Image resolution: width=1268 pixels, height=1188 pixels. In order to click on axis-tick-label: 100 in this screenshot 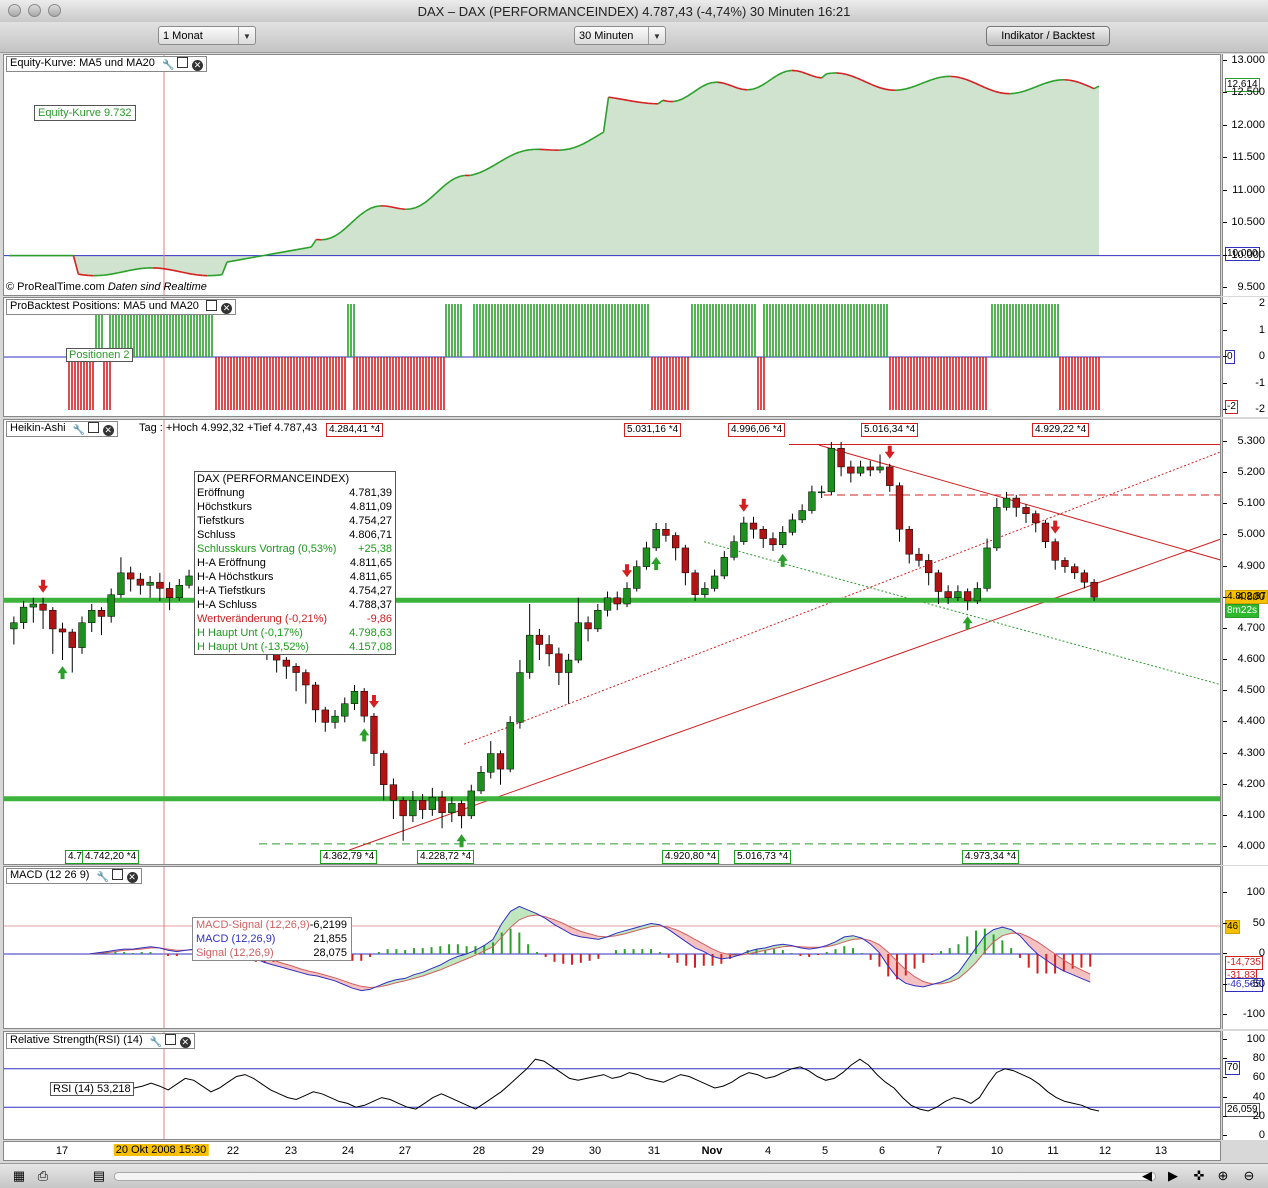, I will do `click(1256, 1039)`.